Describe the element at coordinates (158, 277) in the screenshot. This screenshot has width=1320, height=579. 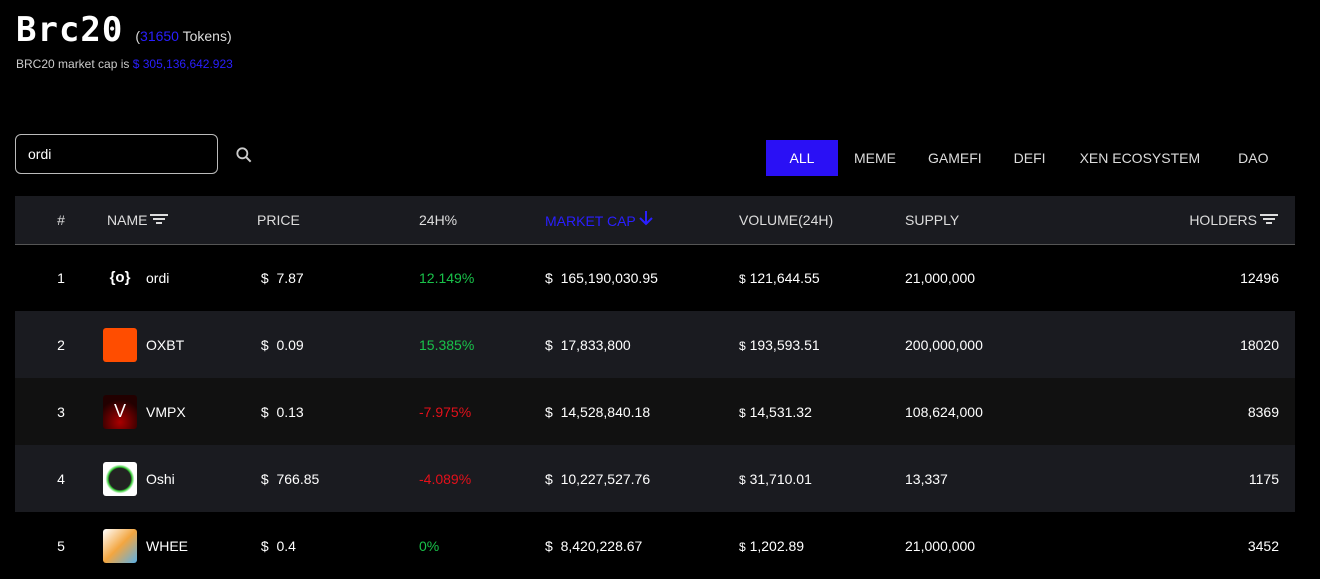
I see `token-name-label: ordi` at that location.